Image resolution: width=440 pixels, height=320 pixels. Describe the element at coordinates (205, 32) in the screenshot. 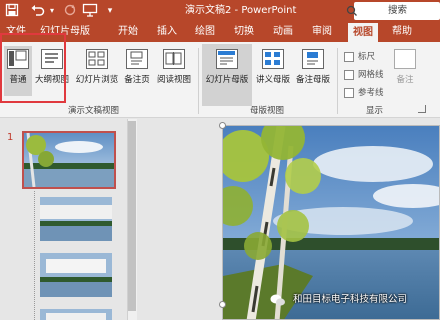

I see `tab-draw: 绘图` at that location.